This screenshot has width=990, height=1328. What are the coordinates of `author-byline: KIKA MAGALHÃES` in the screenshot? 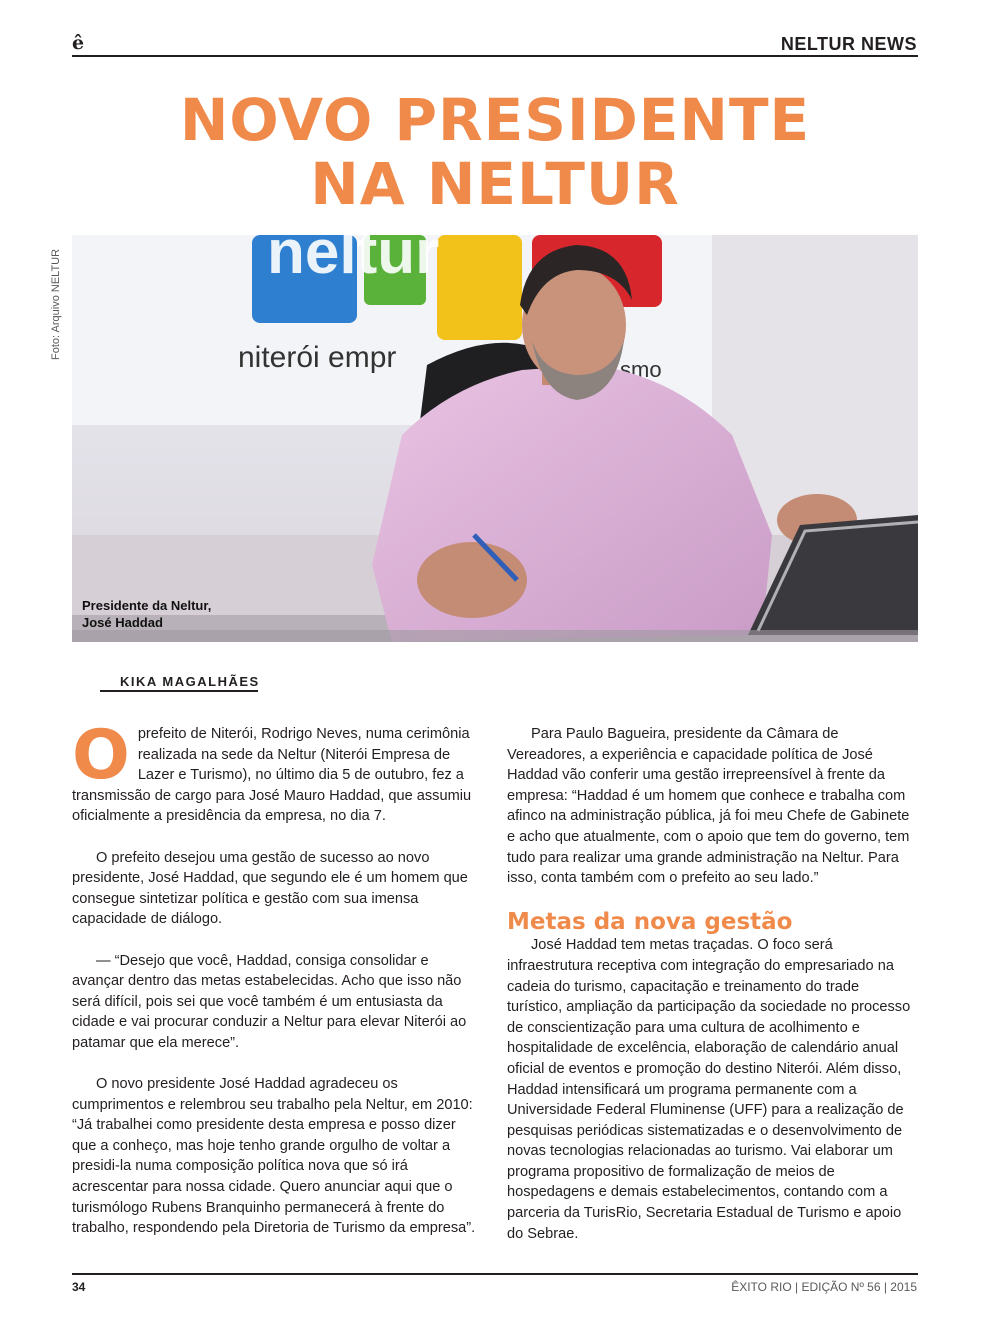 It's located at (190, 681).